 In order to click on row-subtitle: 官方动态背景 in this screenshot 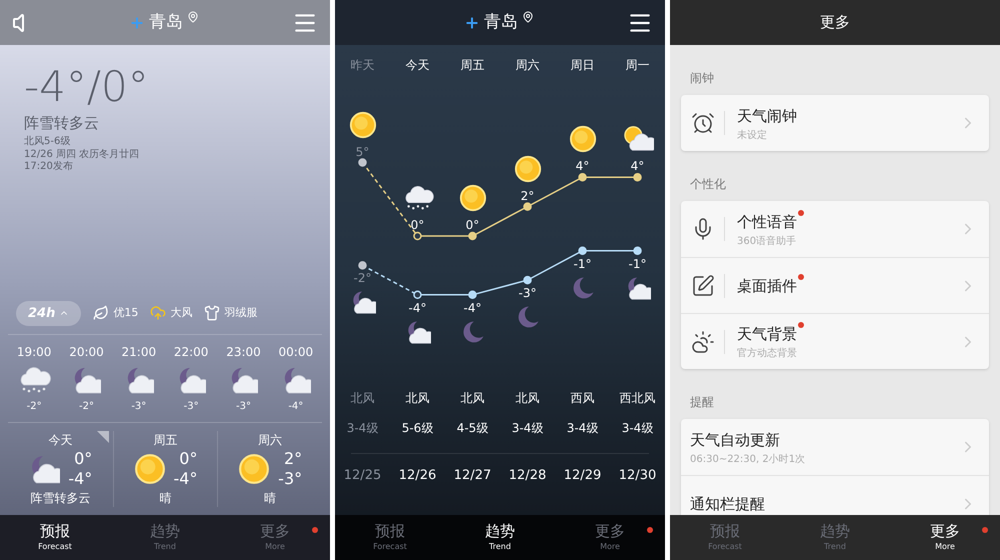, I will do `click(767, 353)`.